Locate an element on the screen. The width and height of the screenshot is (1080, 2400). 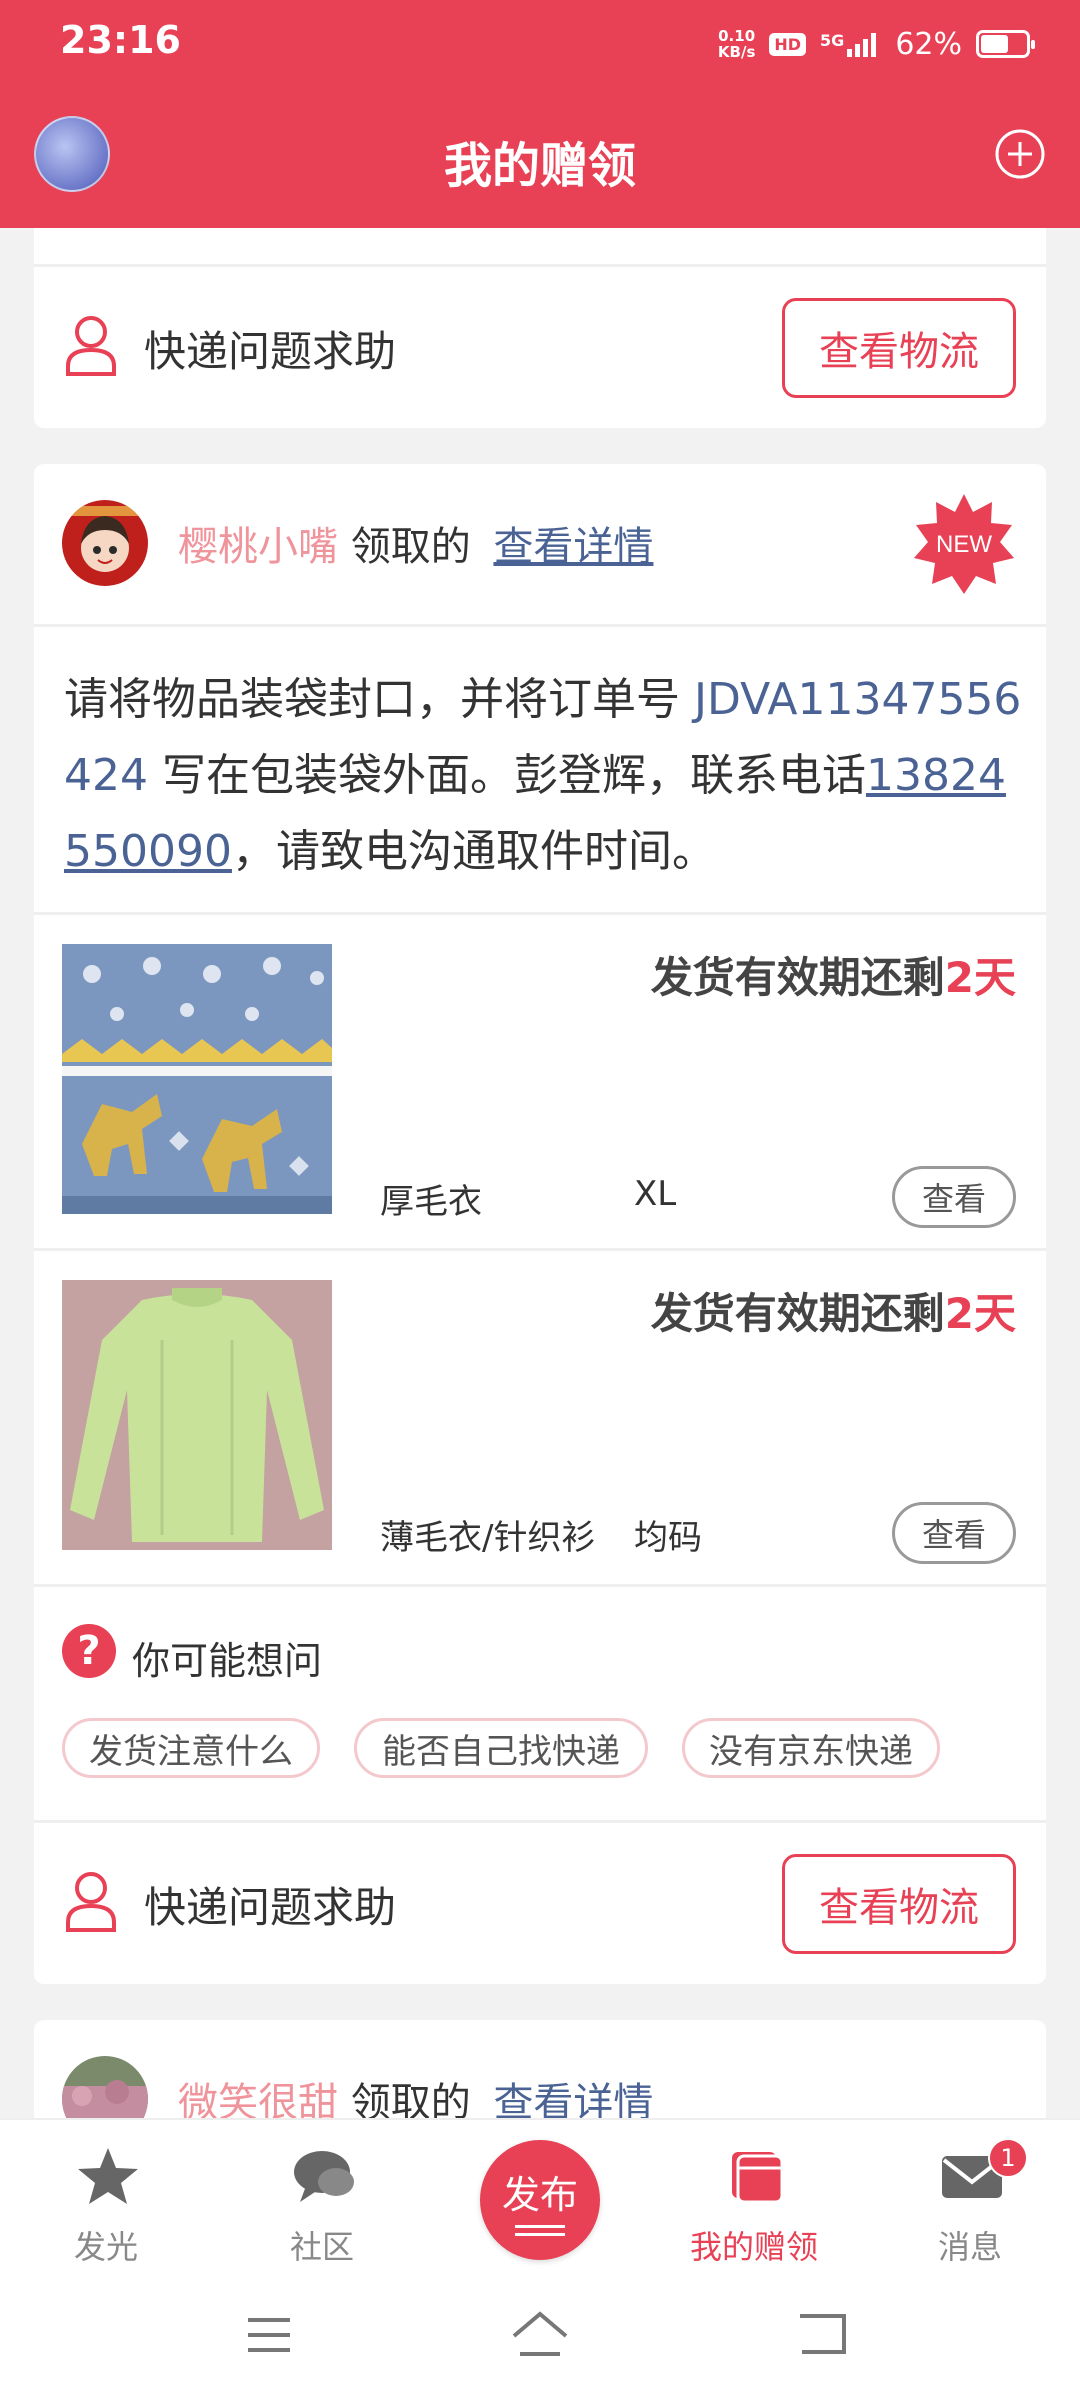
hd-icon: HD is located at coordinates (788, 44).